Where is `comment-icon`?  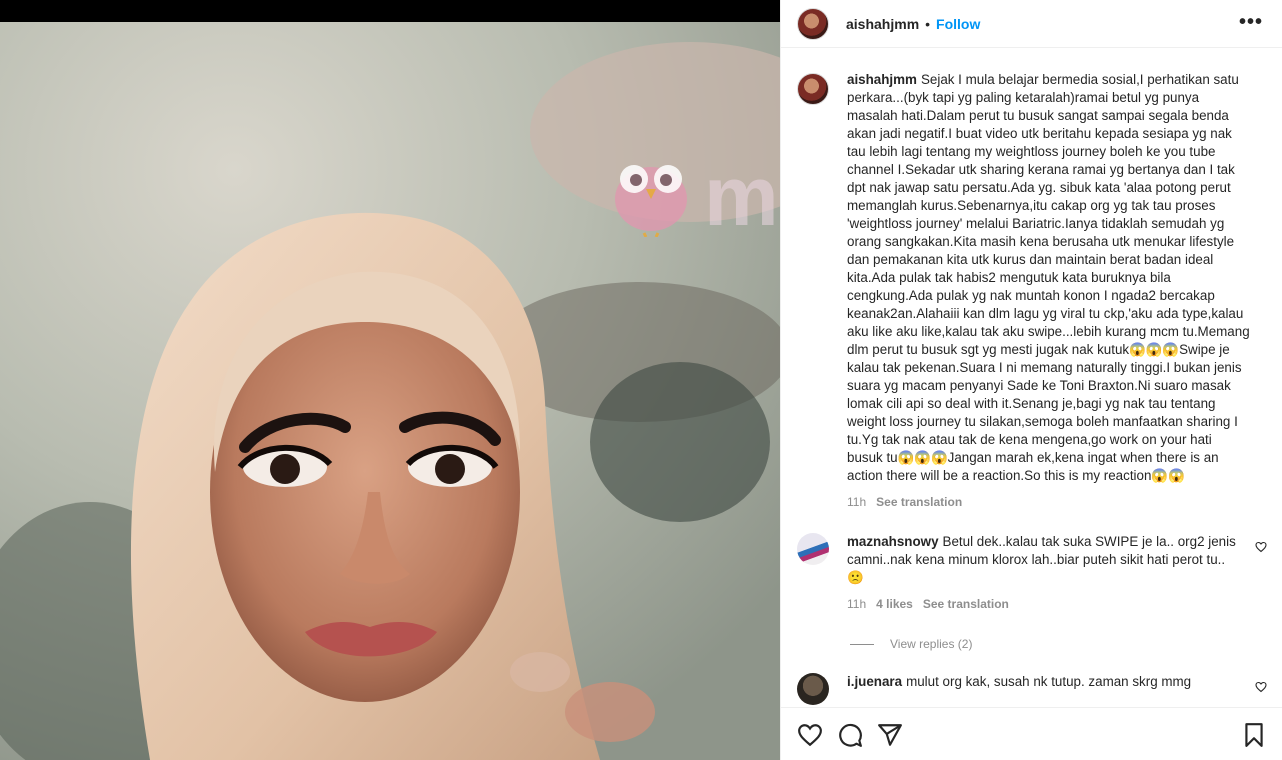 comment-icon is located at coordinates (850, 735).